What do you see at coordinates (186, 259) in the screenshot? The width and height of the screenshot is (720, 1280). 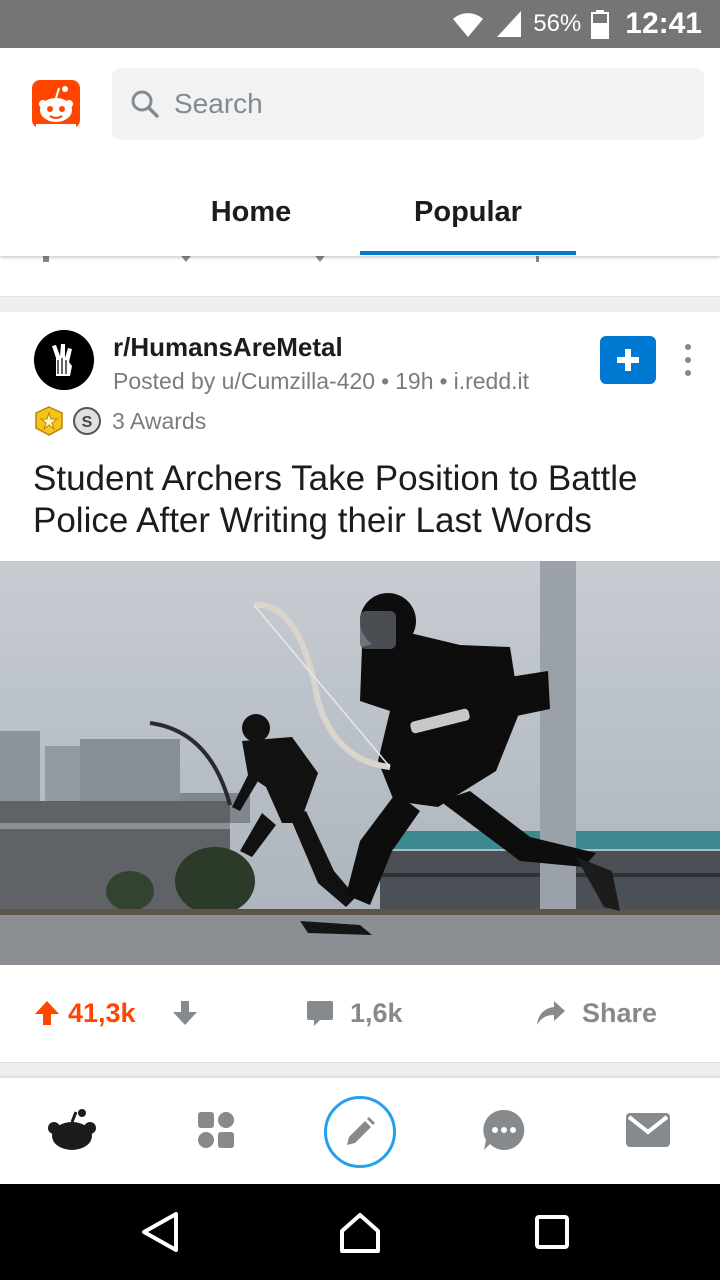 I see `previous-downvote-icon` at bounding box center [186, 259].